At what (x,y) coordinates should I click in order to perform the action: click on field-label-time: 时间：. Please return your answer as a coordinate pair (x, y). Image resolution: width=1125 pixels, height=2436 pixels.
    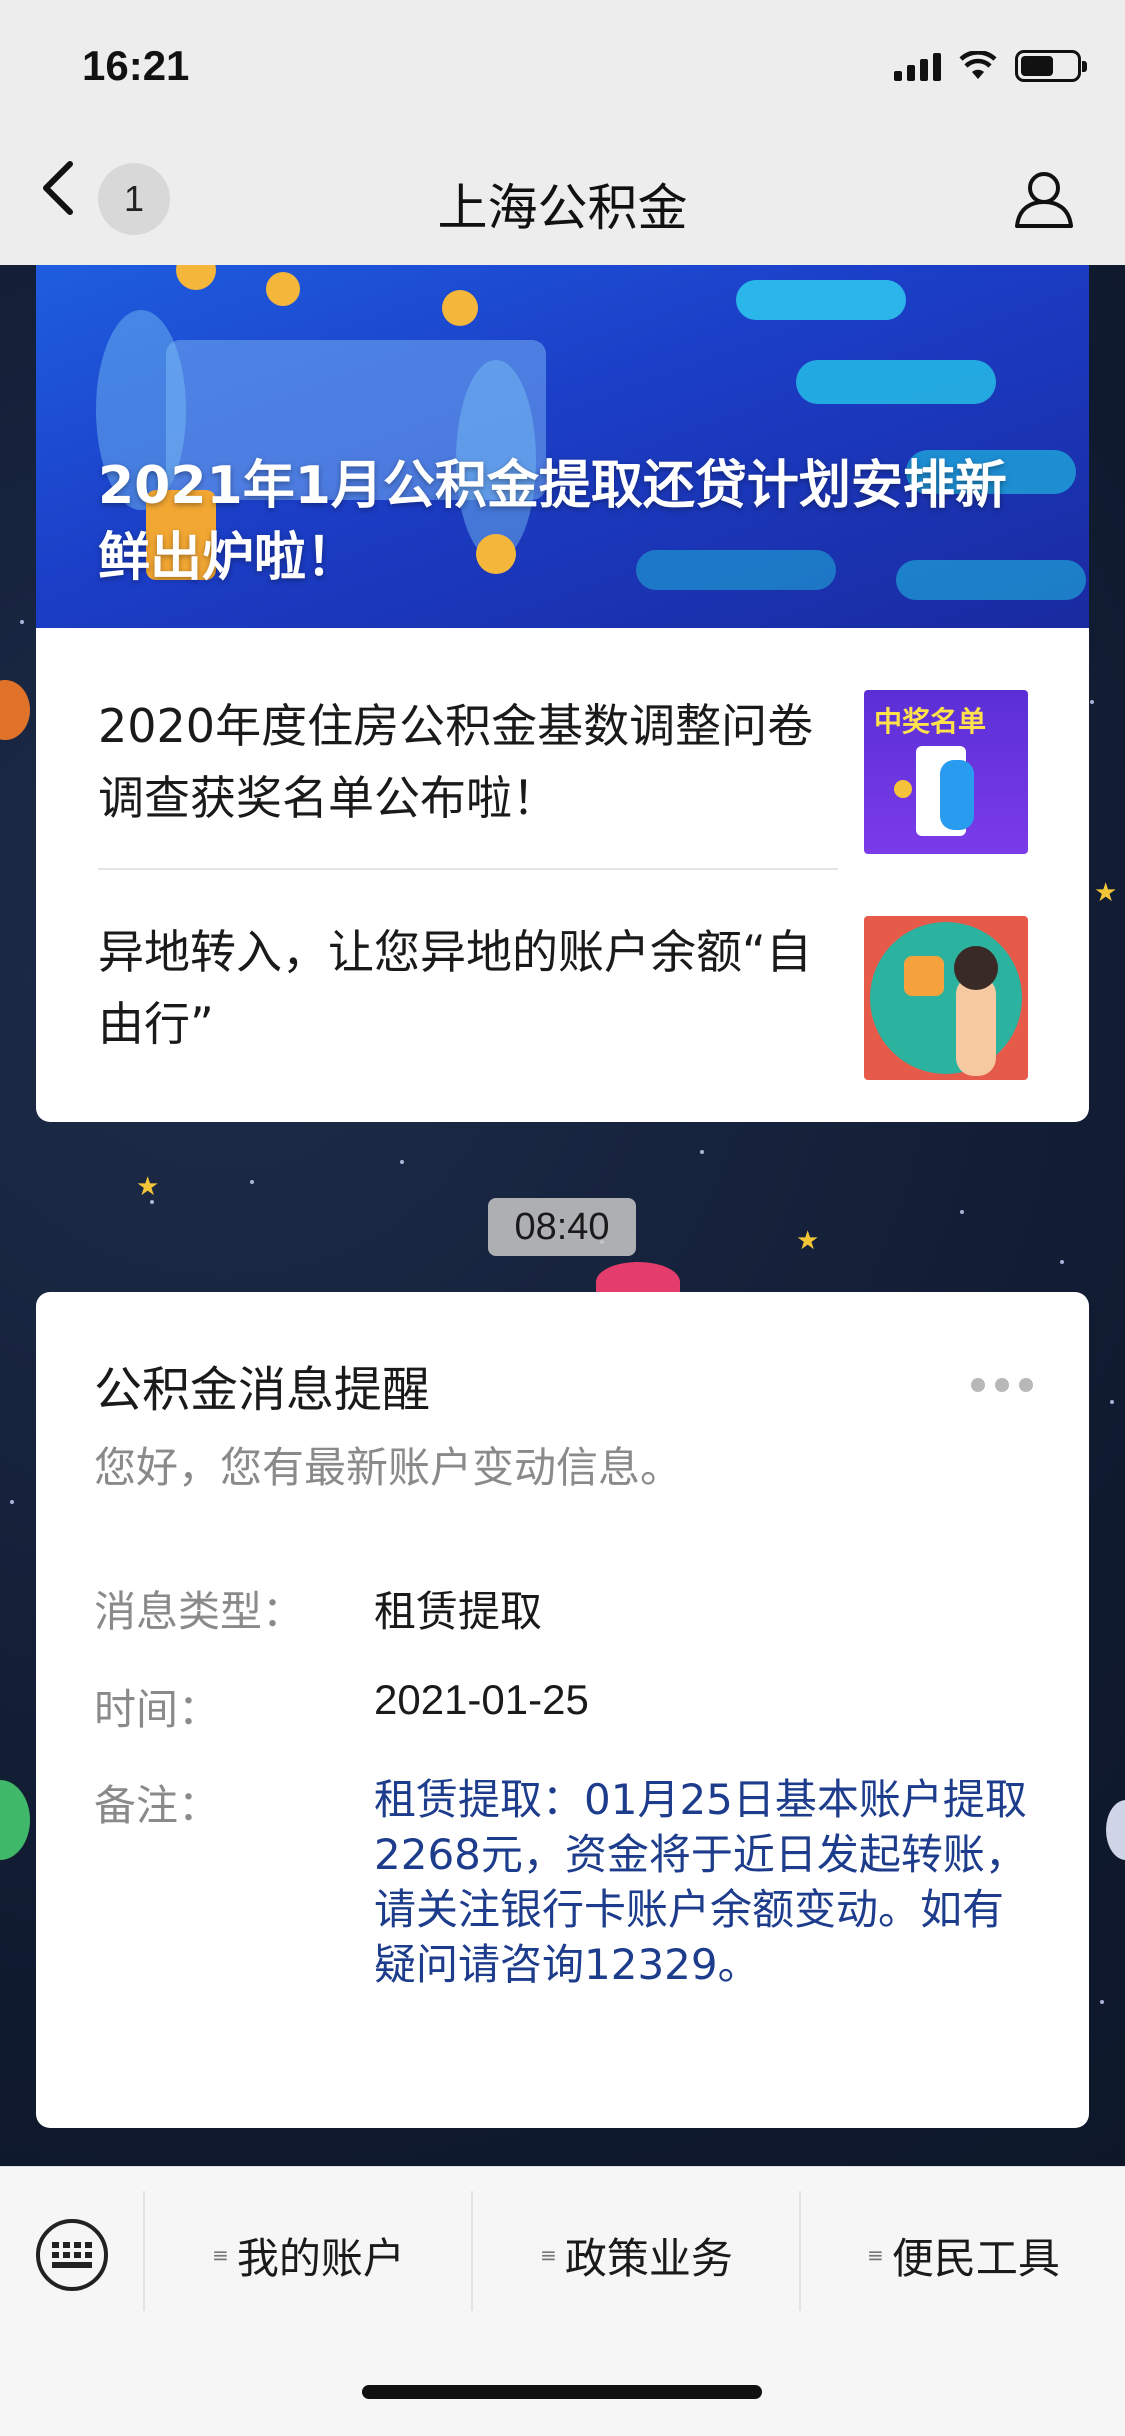
    Looking at the image, I should click on (157, 1709).